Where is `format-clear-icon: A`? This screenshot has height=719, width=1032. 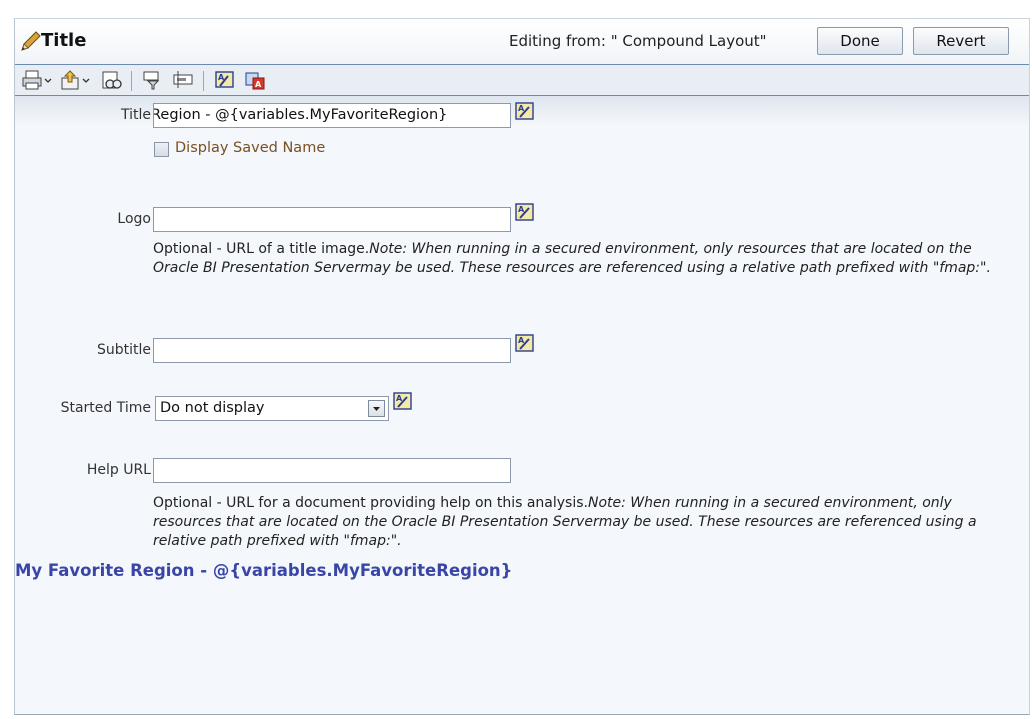 format-clear-icon: A is located at coordinates (255, 81).